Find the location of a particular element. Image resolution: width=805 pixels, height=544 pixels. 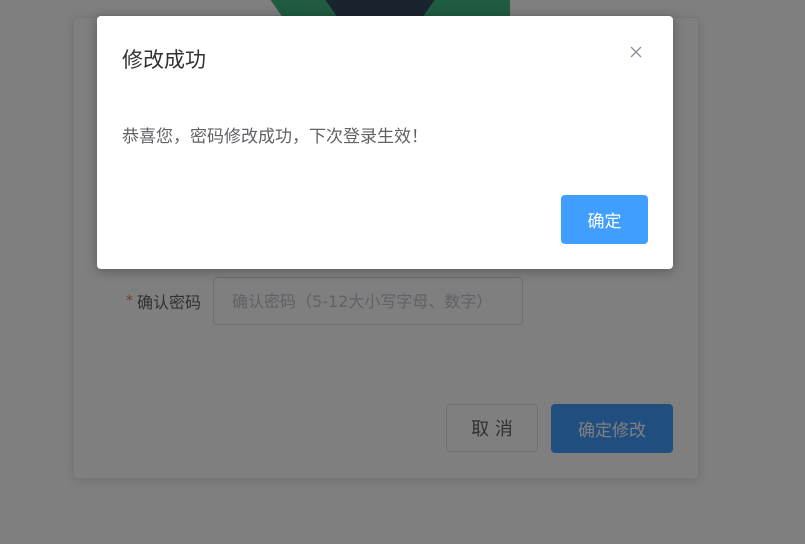

dialog-title: 修改成功 is located at coordinates (164, 60).